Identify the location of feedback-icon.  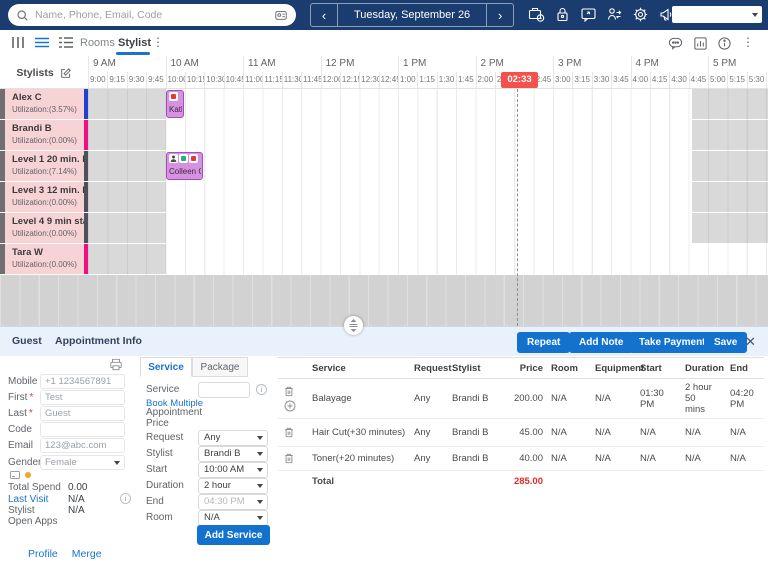
(588, 14).